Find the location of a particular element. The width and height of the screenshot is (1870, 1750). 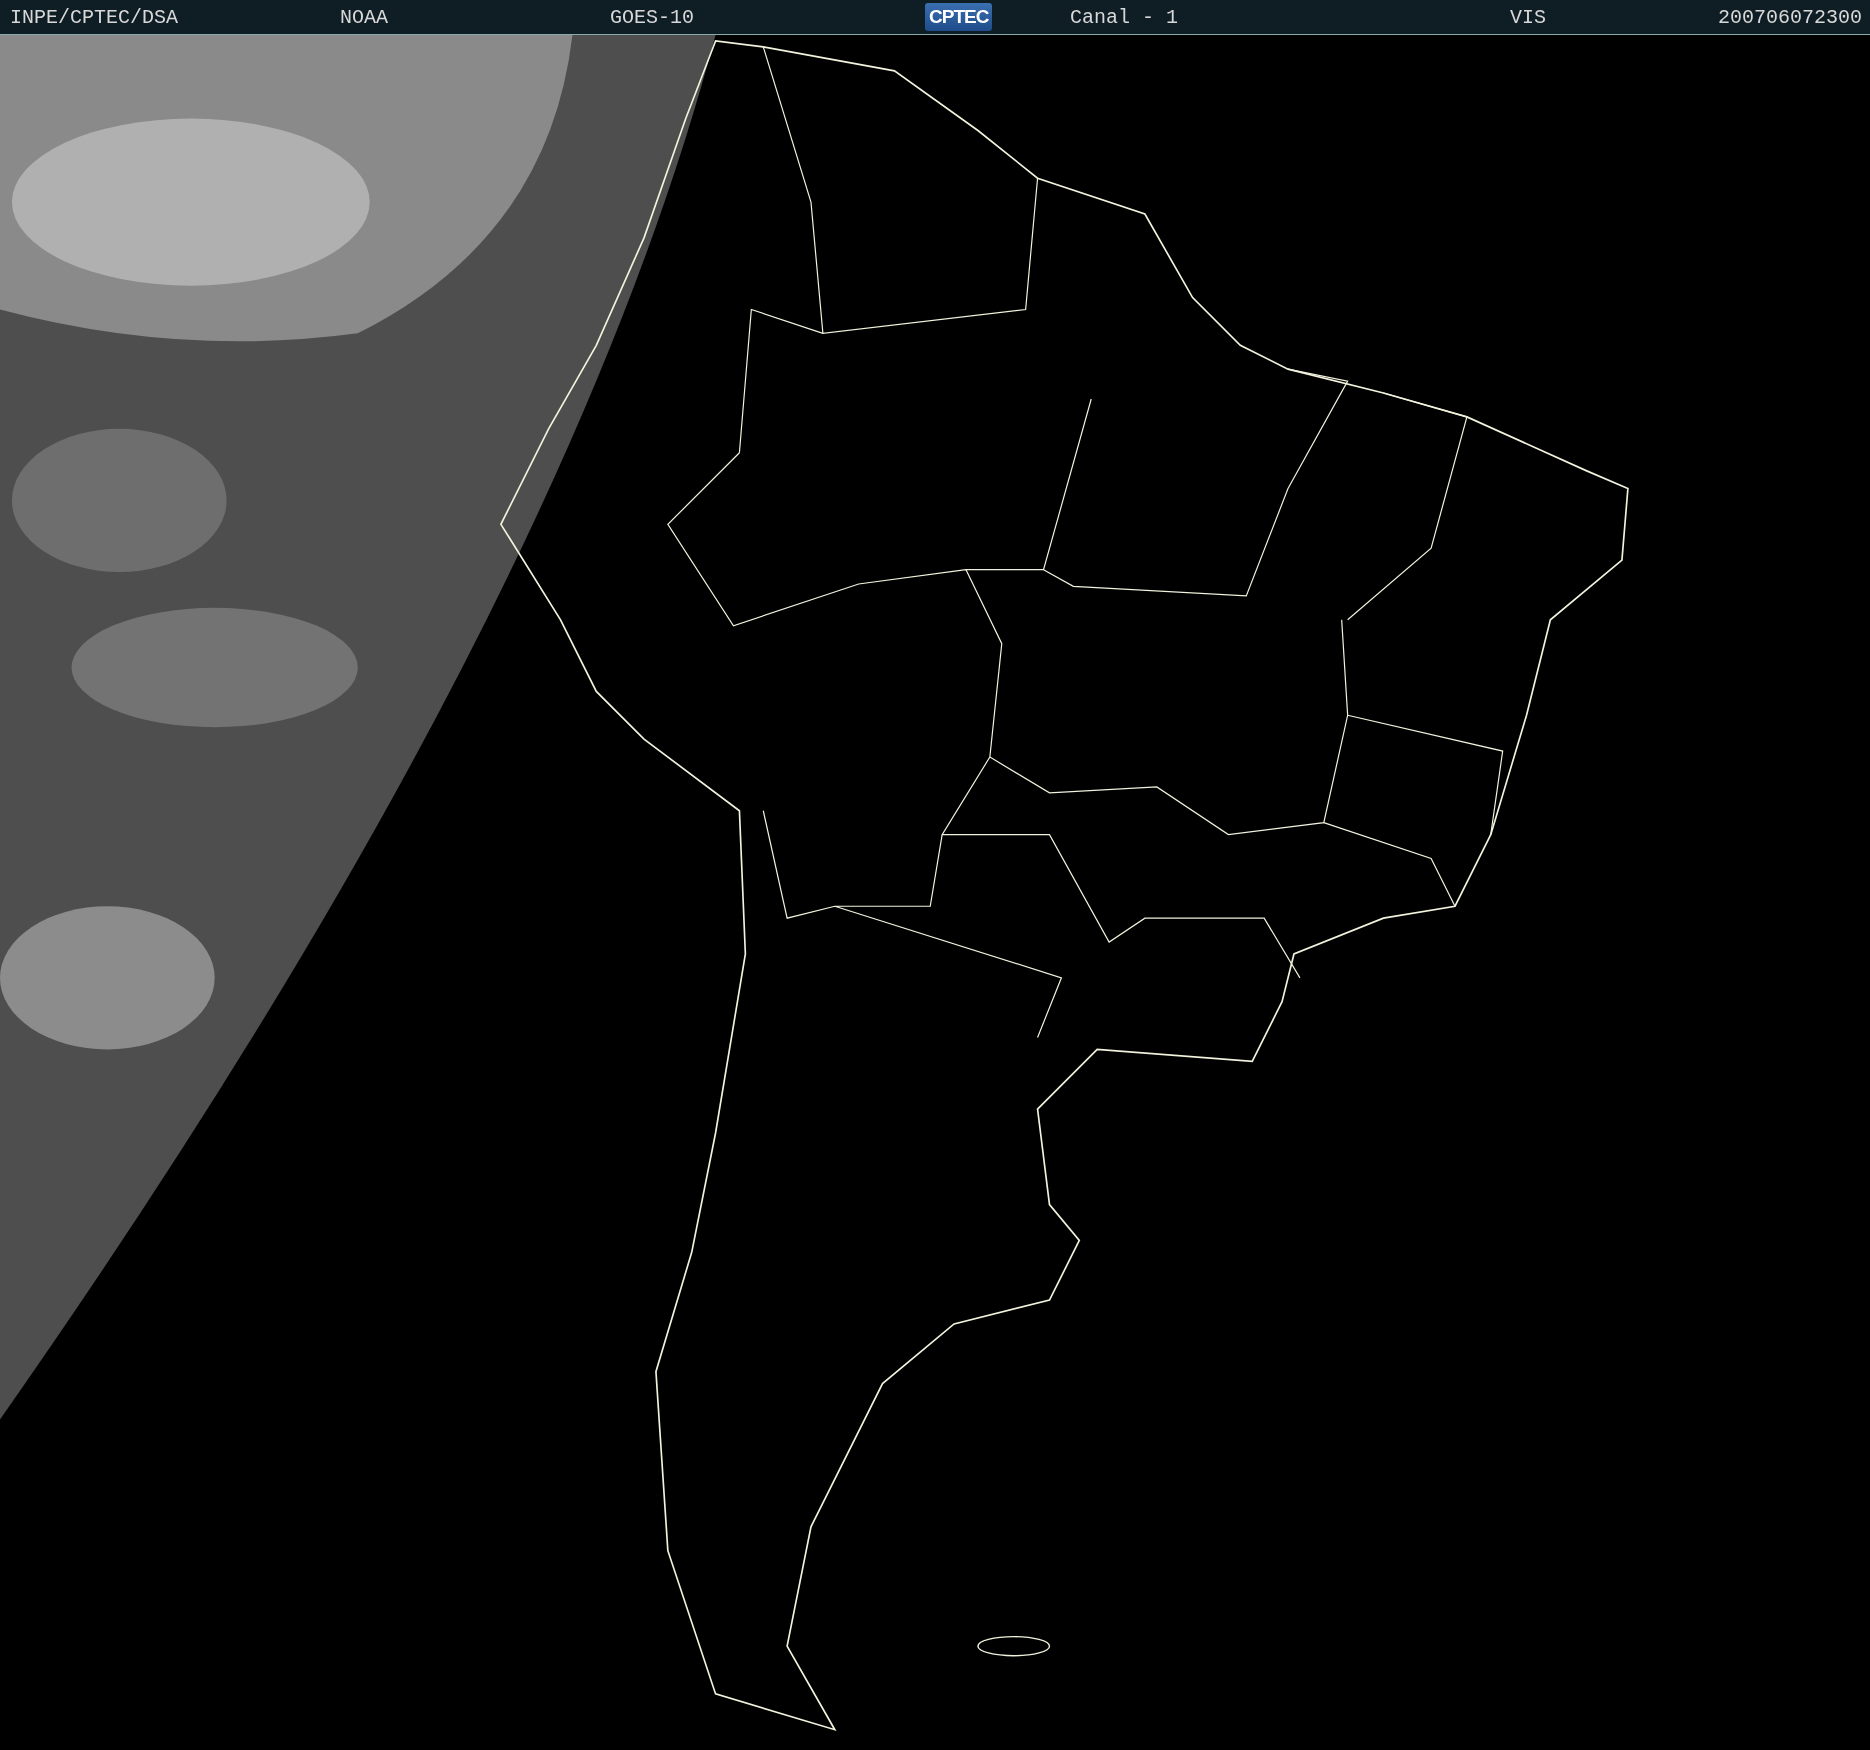

logo: CPTEC is located at coordinates (959, 17).